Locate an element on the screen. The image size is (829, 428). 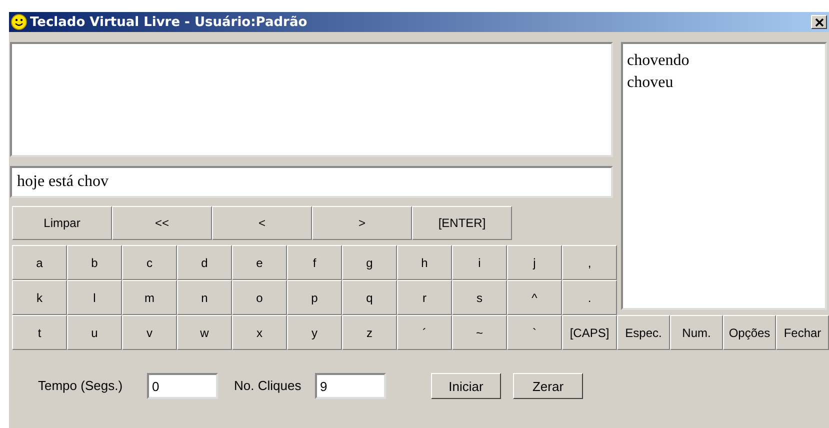
key-button: ~ is located at coordinates (479, 332).